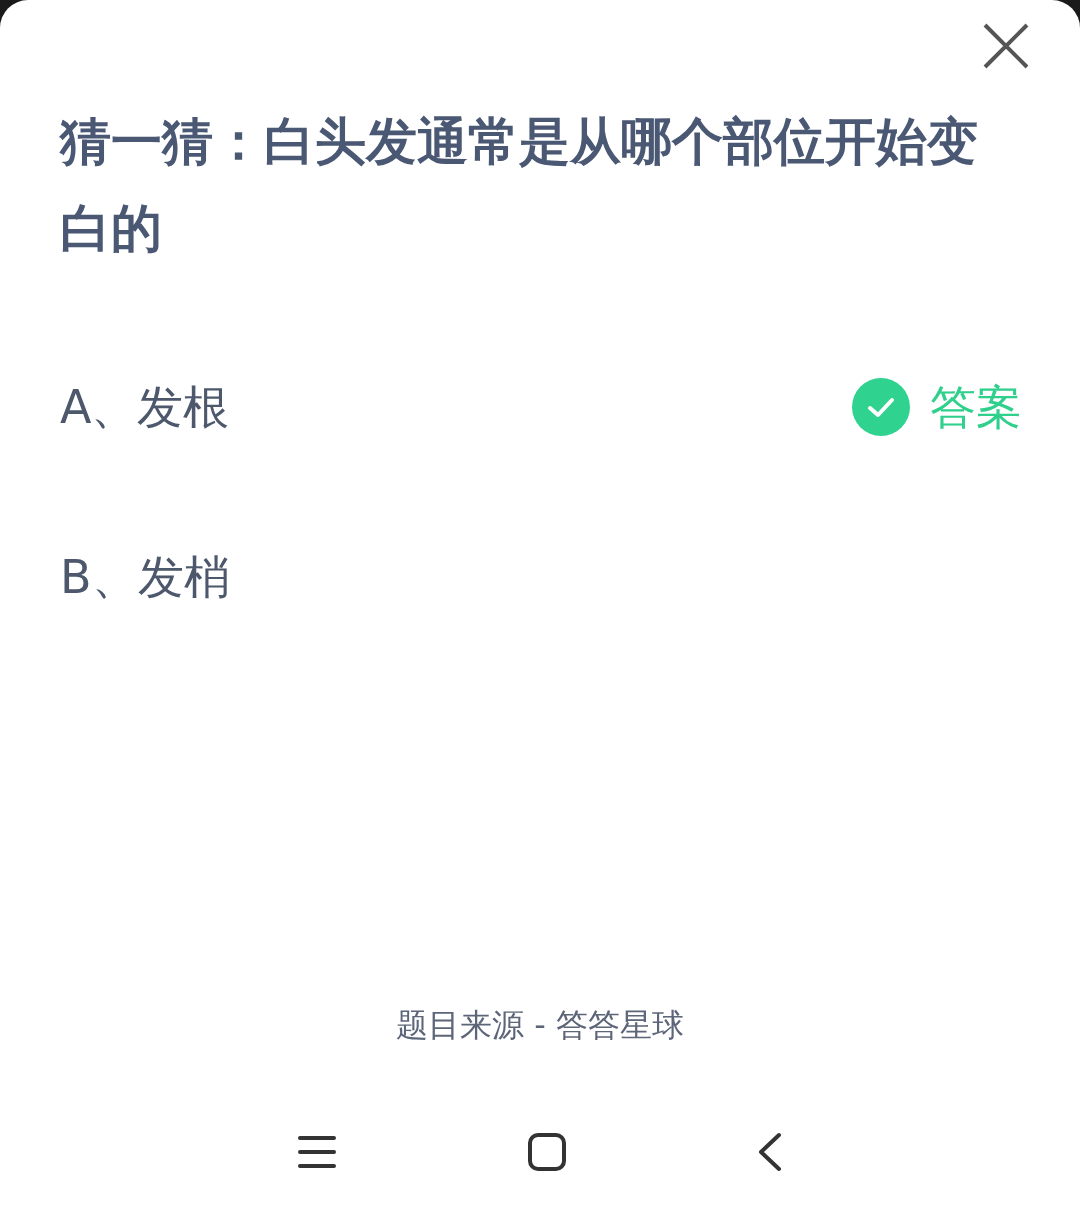 Image resolution: width=1080 pixels, height=1217 pixels. Describe the element at coordinates (976, 407) in the screenshot. I see `answer-label: 答案` at that location.